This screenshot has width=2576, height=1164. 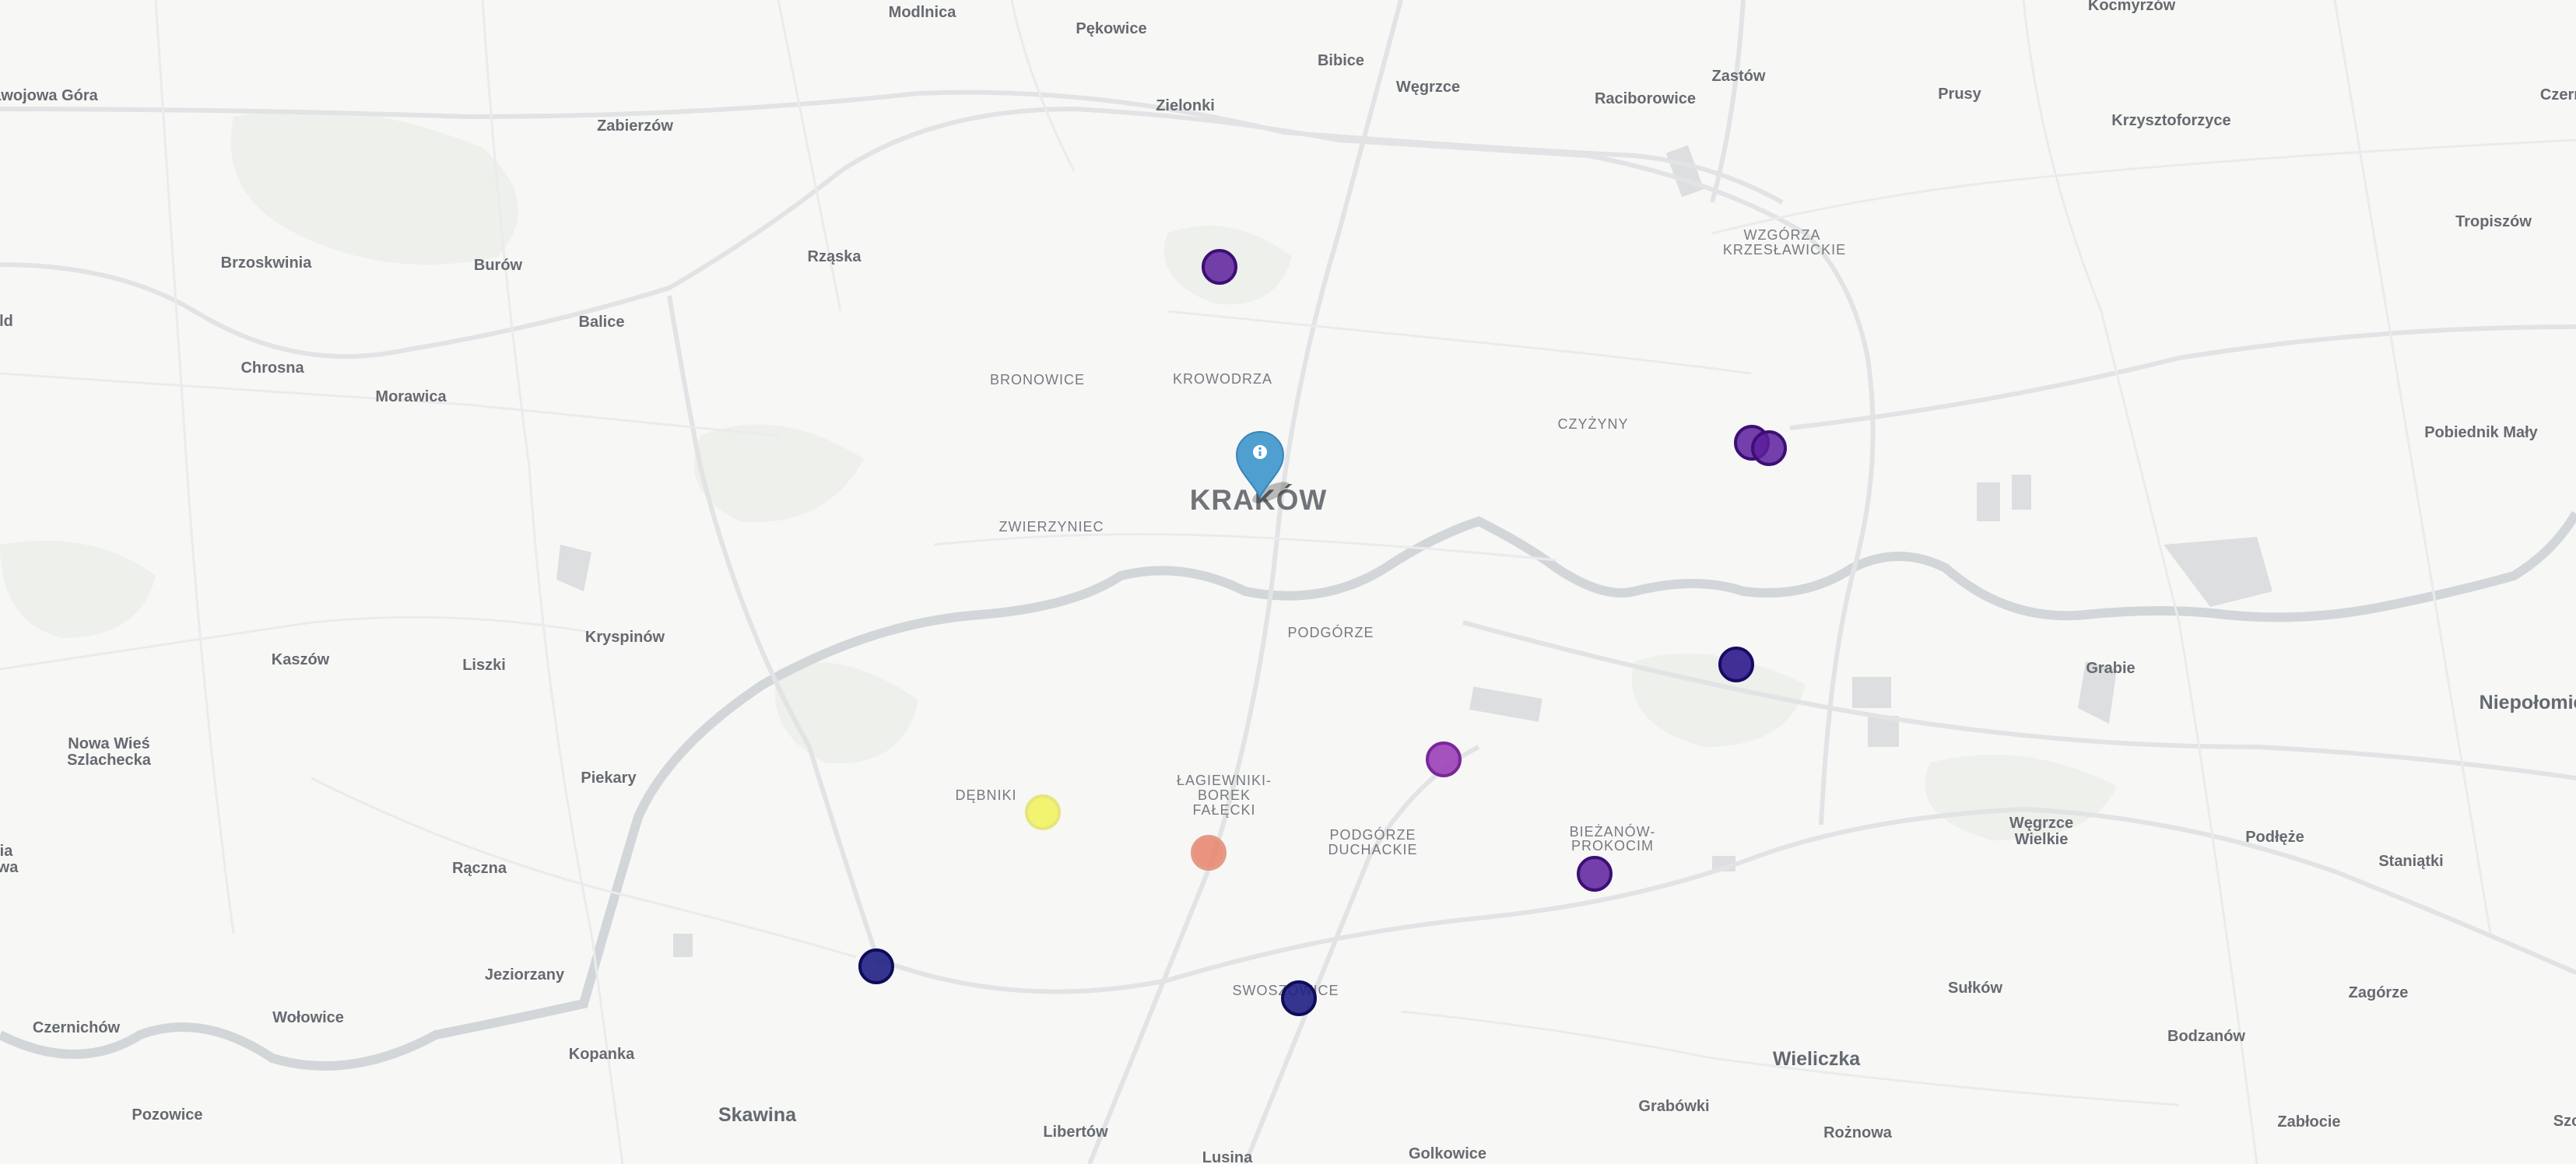 What do you see at coordinates (411, 396) in the screenshot?
I see `svg-text: Morawica` at bounding box center [411, 396].